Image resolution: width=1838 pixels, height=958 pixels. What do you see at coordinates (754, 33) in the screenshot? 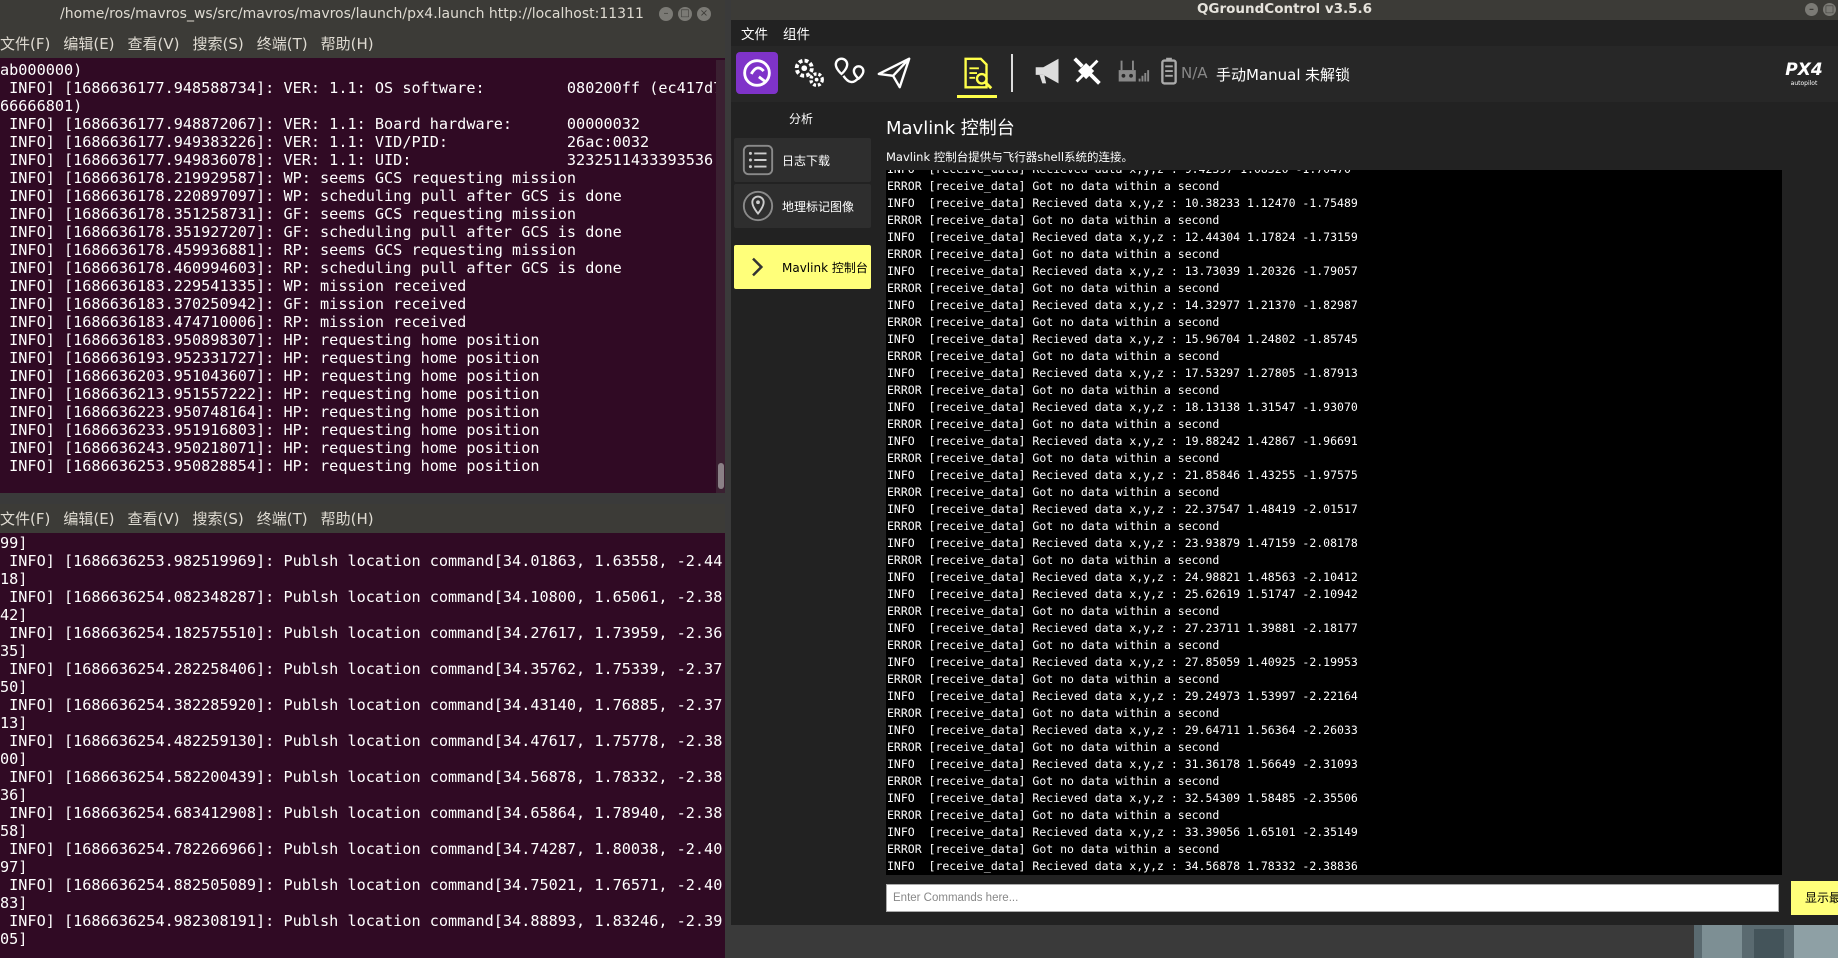
I see `qgc-menu-file: 文件` at bounding box center [754, 33].